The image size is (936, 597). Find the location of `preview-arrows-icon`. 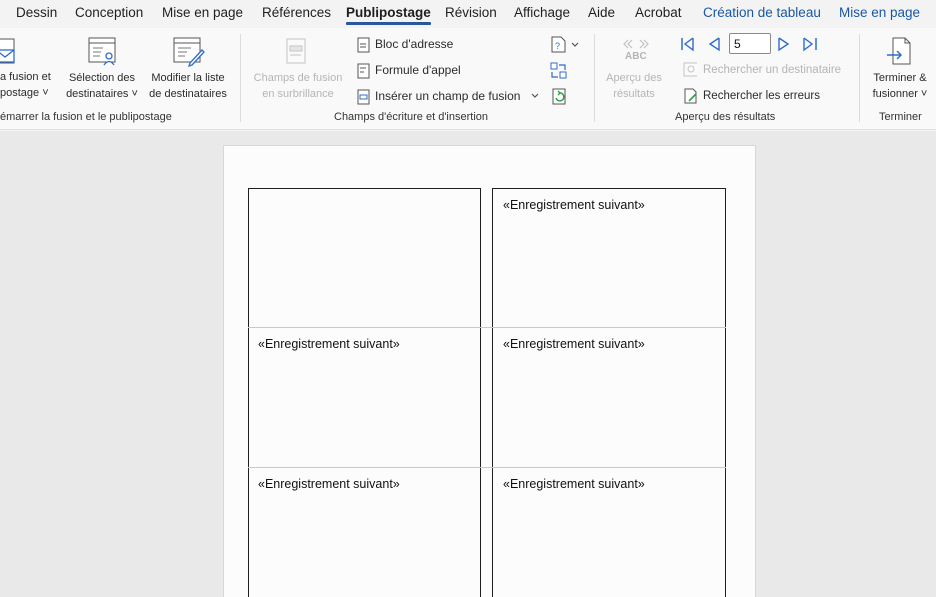

preview-arrows-icon is located at coordinates (636, 44).